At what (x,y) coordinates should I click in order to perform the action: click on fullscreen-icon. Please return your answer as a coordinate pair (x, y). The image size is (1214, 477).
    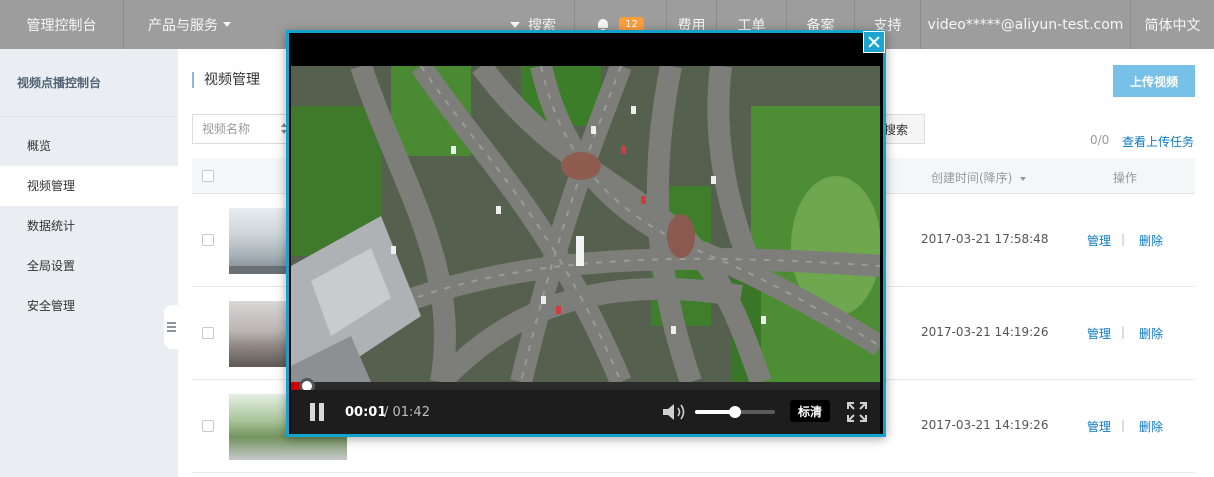
    Looking at the image, I should click on (857, 412).